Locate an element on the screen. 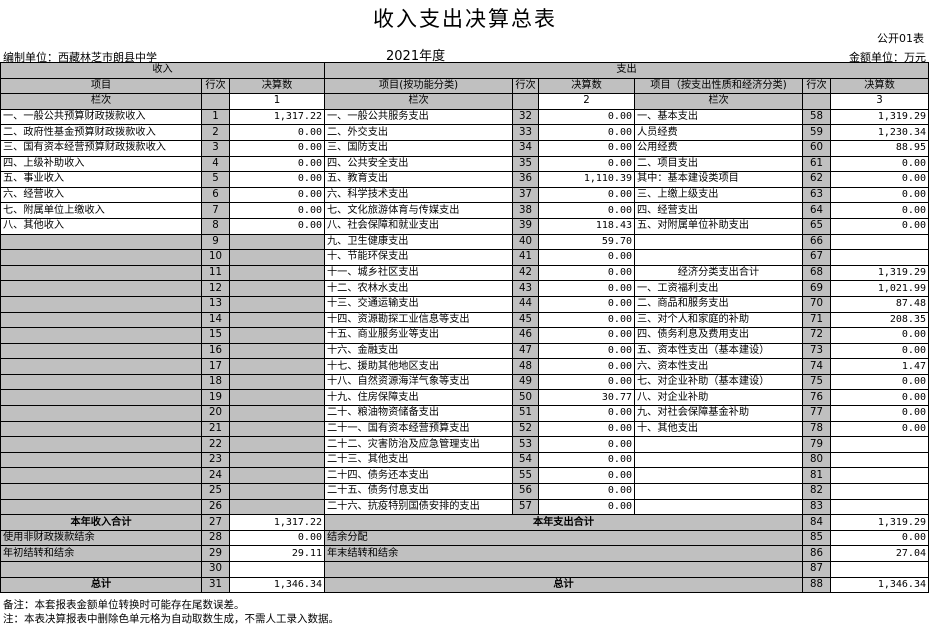  func-row-no: 40 is located at coordinates (525, 242).